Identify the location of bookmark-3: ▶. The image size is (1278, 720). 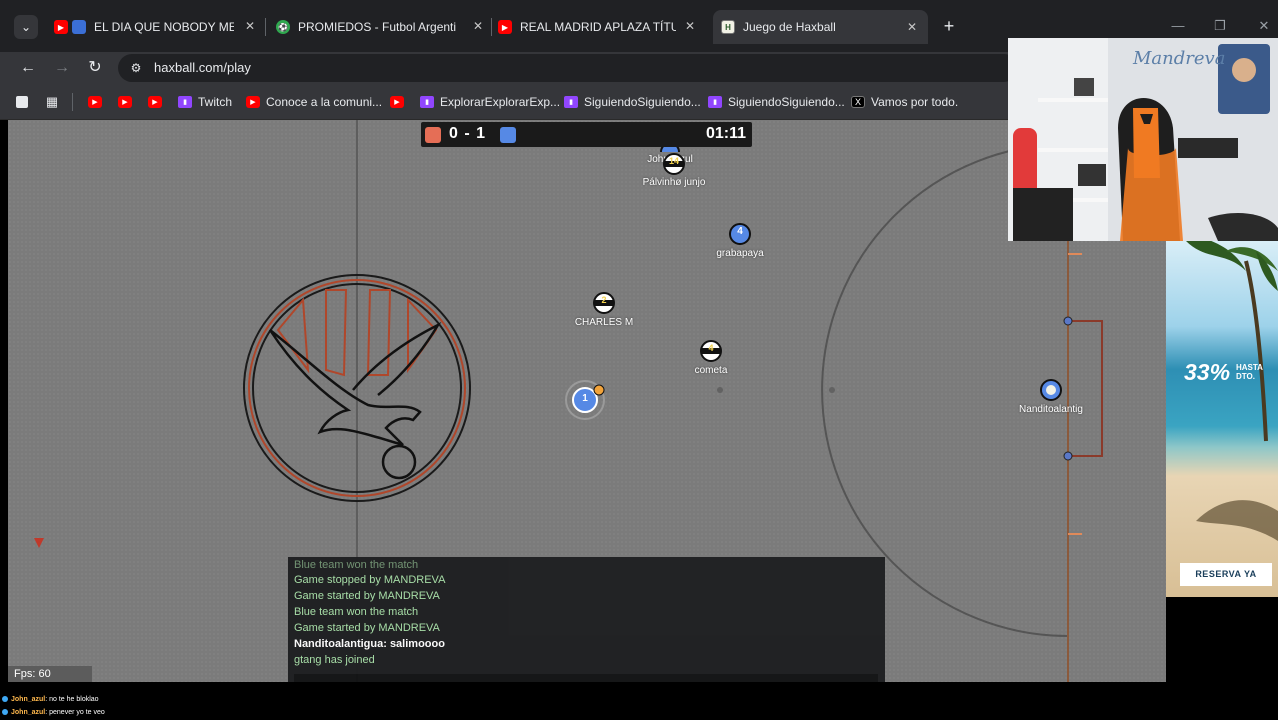
(158, 102).